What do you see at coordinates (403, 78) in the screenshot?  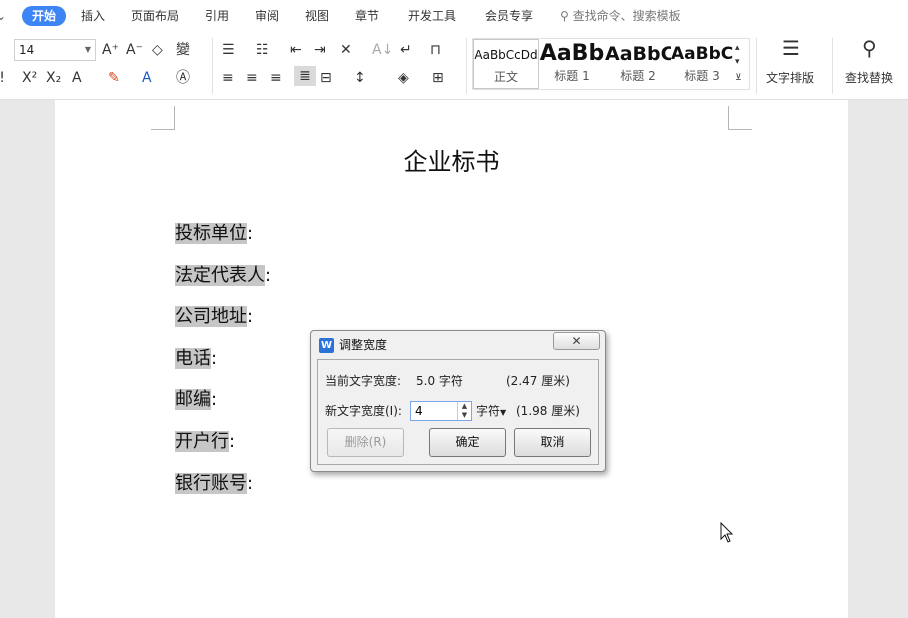 I see `shading-icon: ◈` at bounding box center [403, 78].